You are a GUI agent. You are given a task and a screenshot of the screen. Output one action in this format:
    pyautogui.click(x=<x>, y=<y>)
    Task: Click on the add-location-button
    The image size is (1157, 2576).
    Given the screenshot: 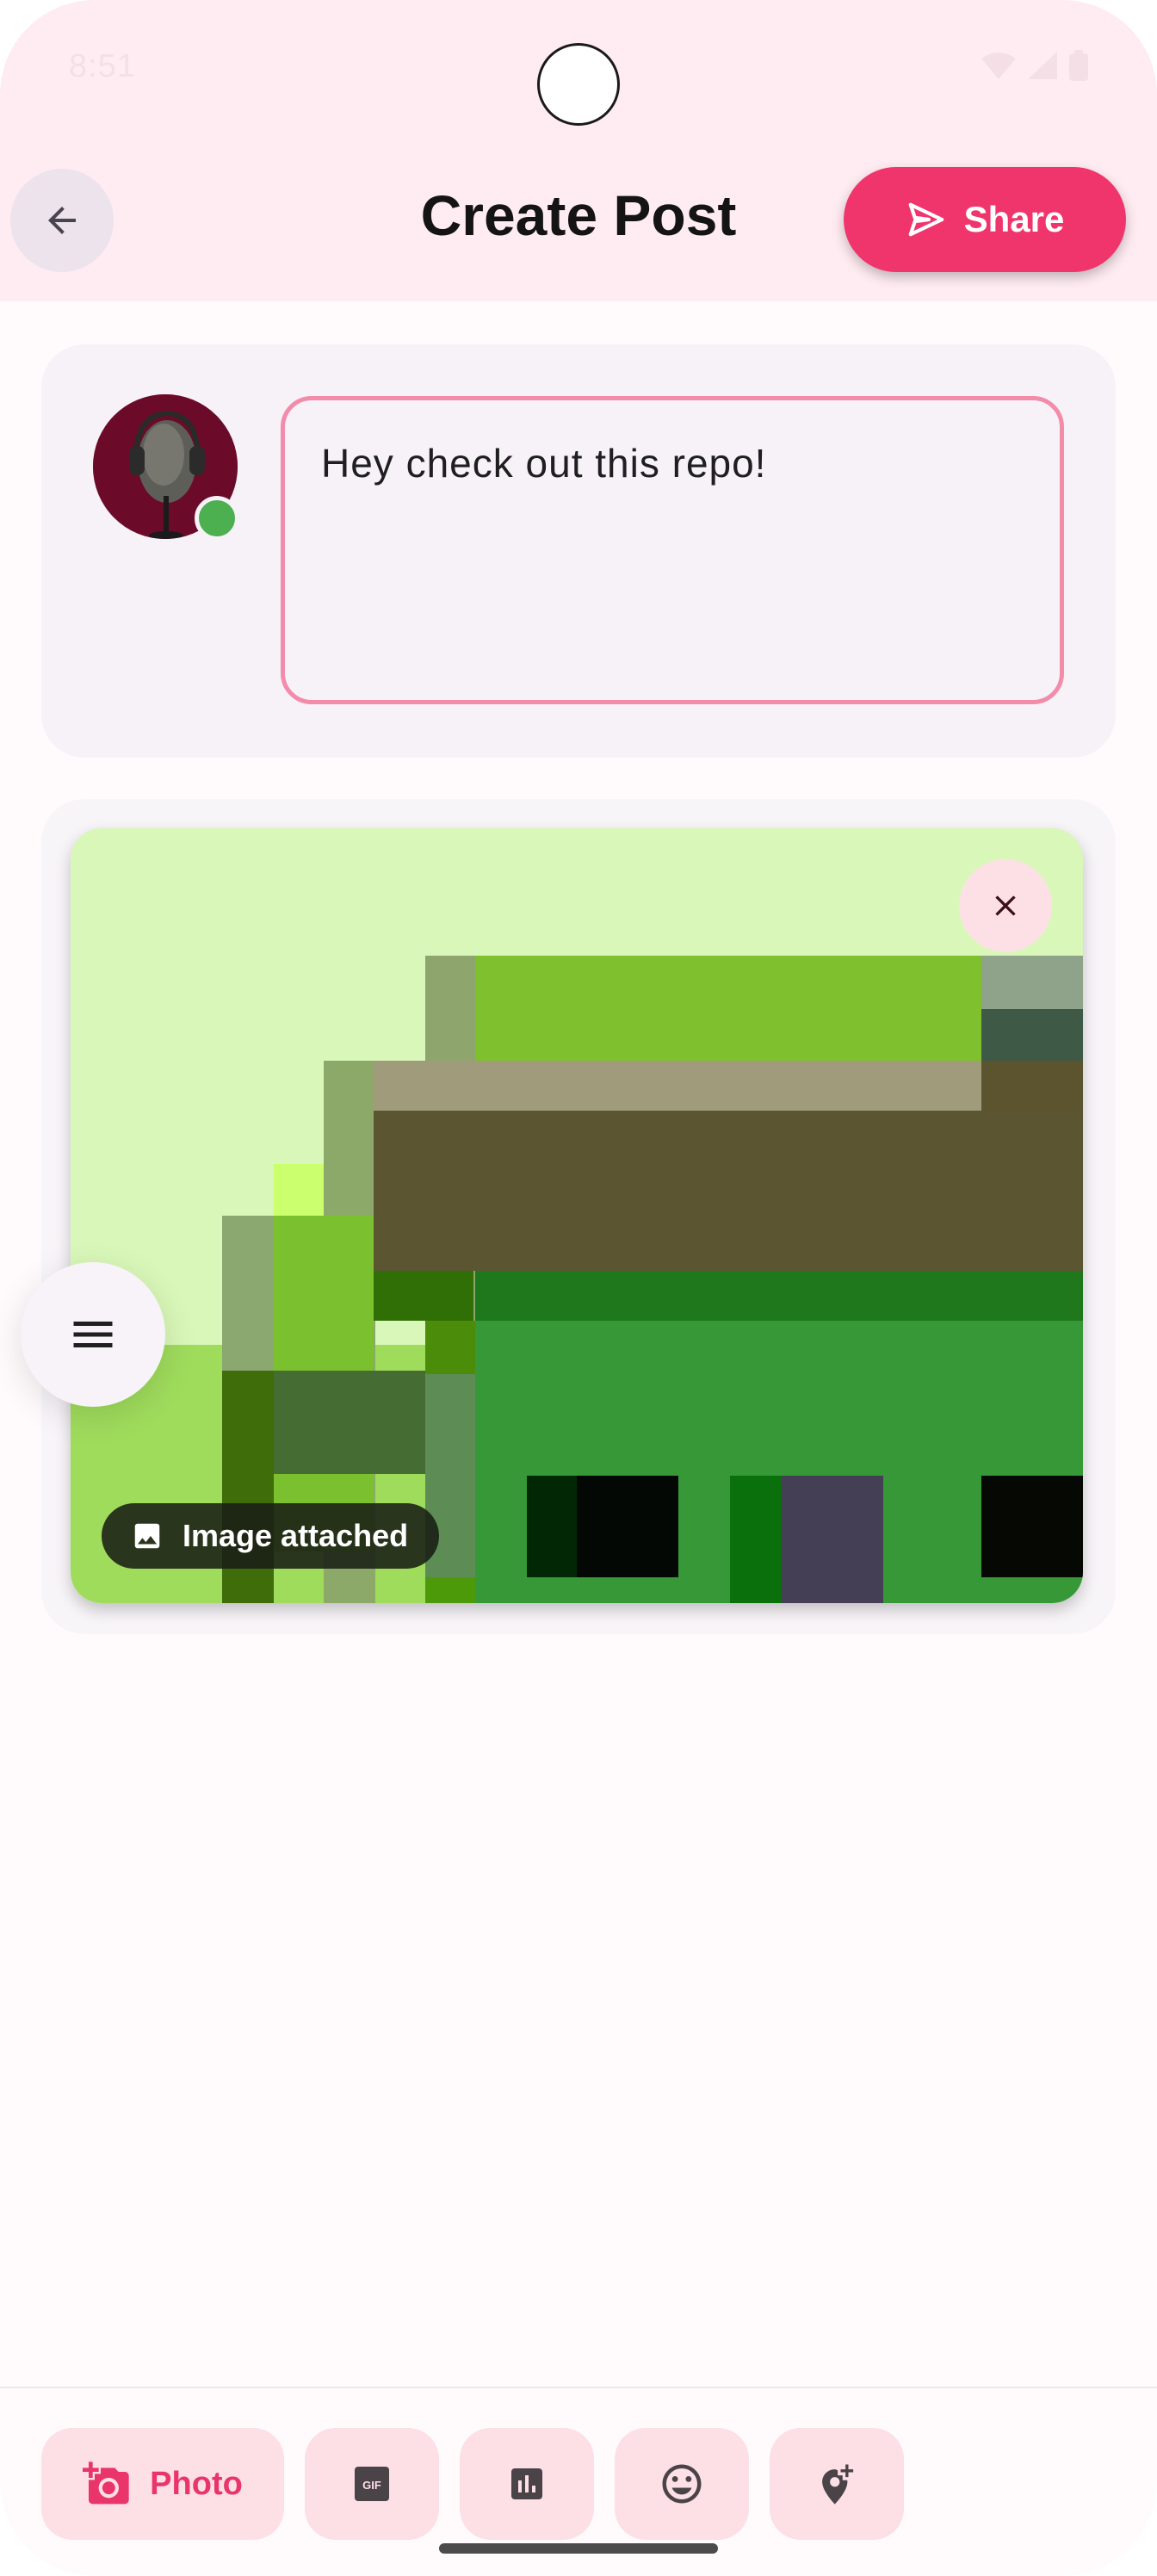 What is the action you would take?
    pyautogui.click(x=837, y=2484)
    